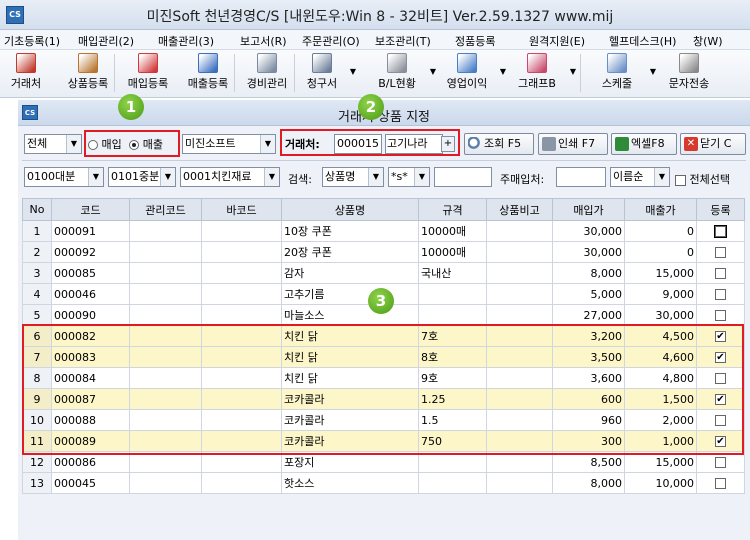 This screenshot has height=540, width=750. What do you see at coordinates (403, 74) in the screenshot?
I see `toolbar-button-6: B/L현황 ▼` at bounding box center [403, 74].